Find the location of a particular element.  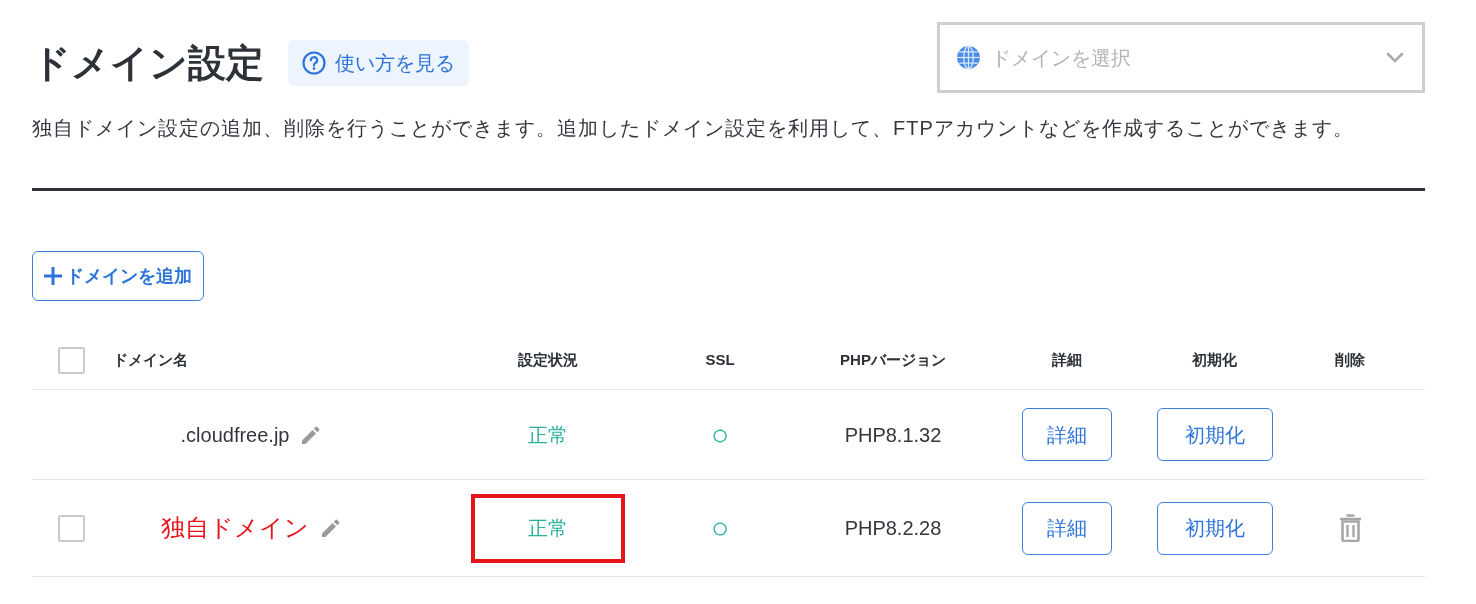

column-header: 設定状況 is located at coordinates (548, 360).